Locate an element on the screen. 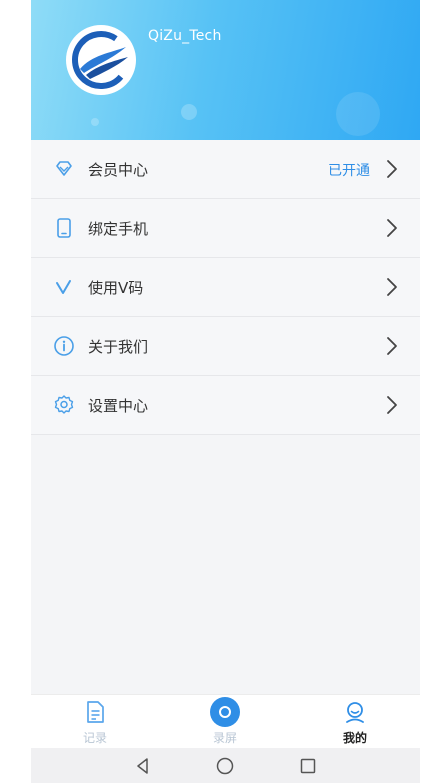 Image resolution: width=444 pixels, height=783 pixels. tab-mine: 我的 is located at coordinates (355, 722).